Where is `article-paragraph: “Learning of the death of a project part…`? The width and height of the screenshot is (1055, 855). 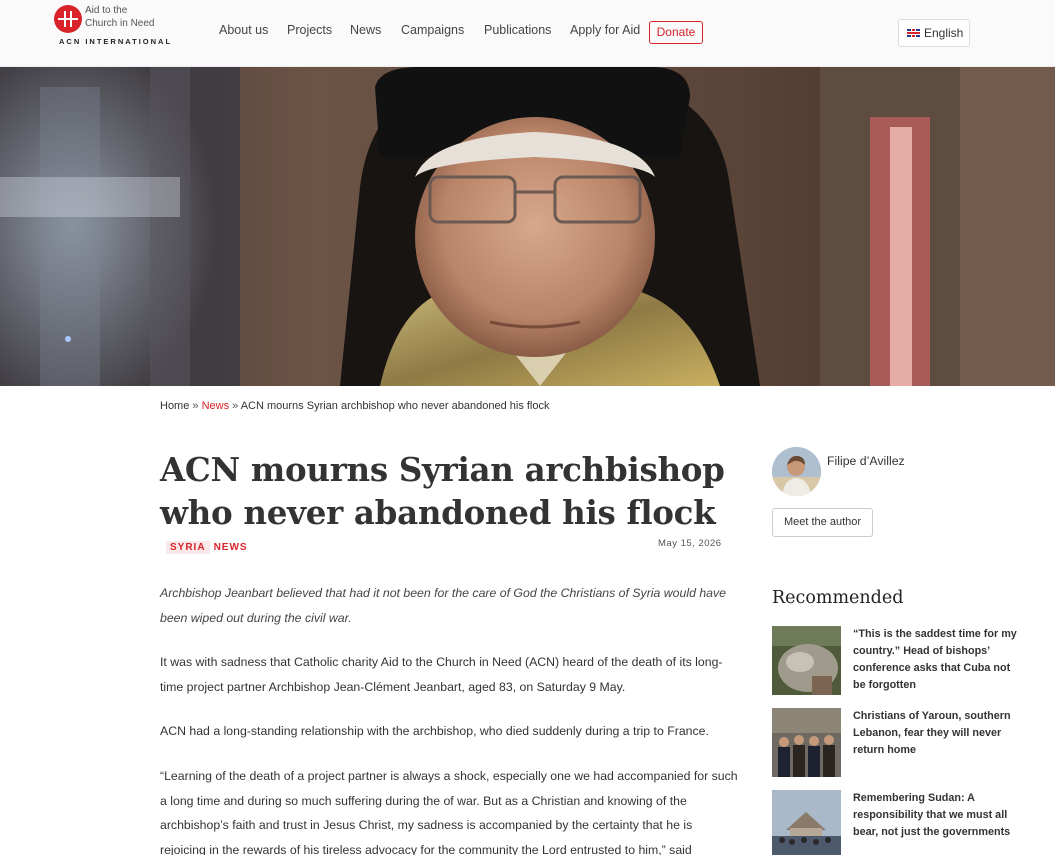
article-paragraph: “Learning of the death of a project part… is located at coordinates (449, 812).